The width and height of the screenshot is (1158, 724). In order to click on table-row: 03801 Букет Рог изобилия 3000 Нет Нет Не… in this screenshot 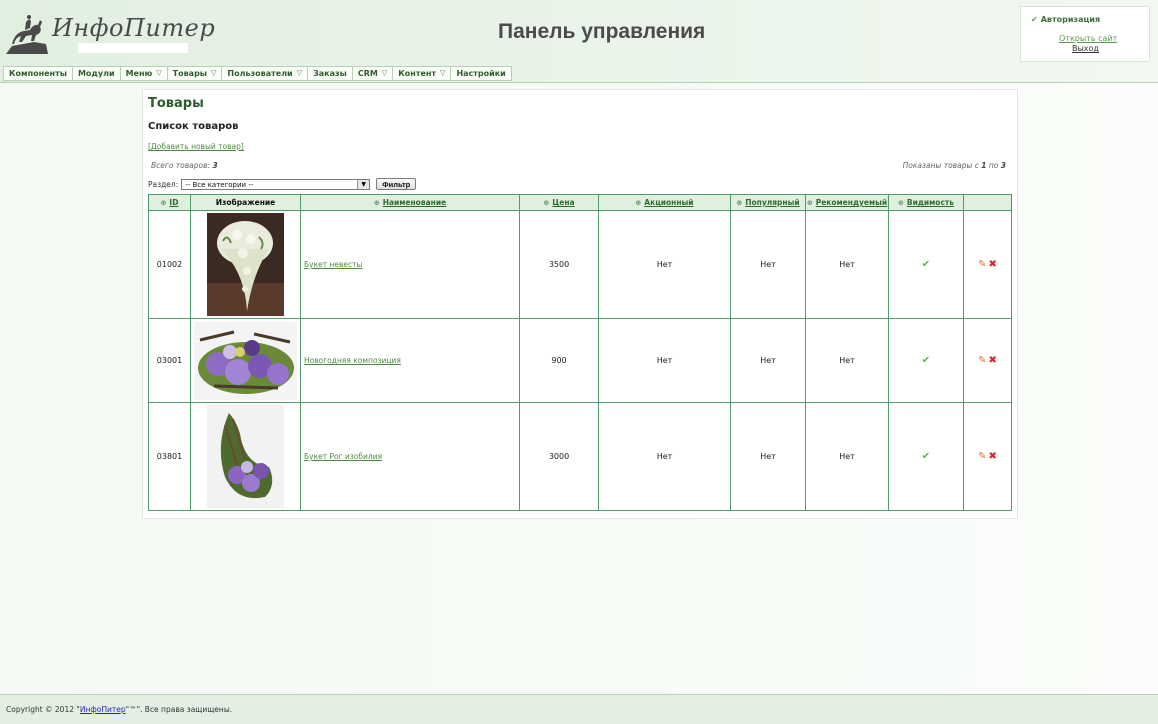, I will do `click(580, 456)`.